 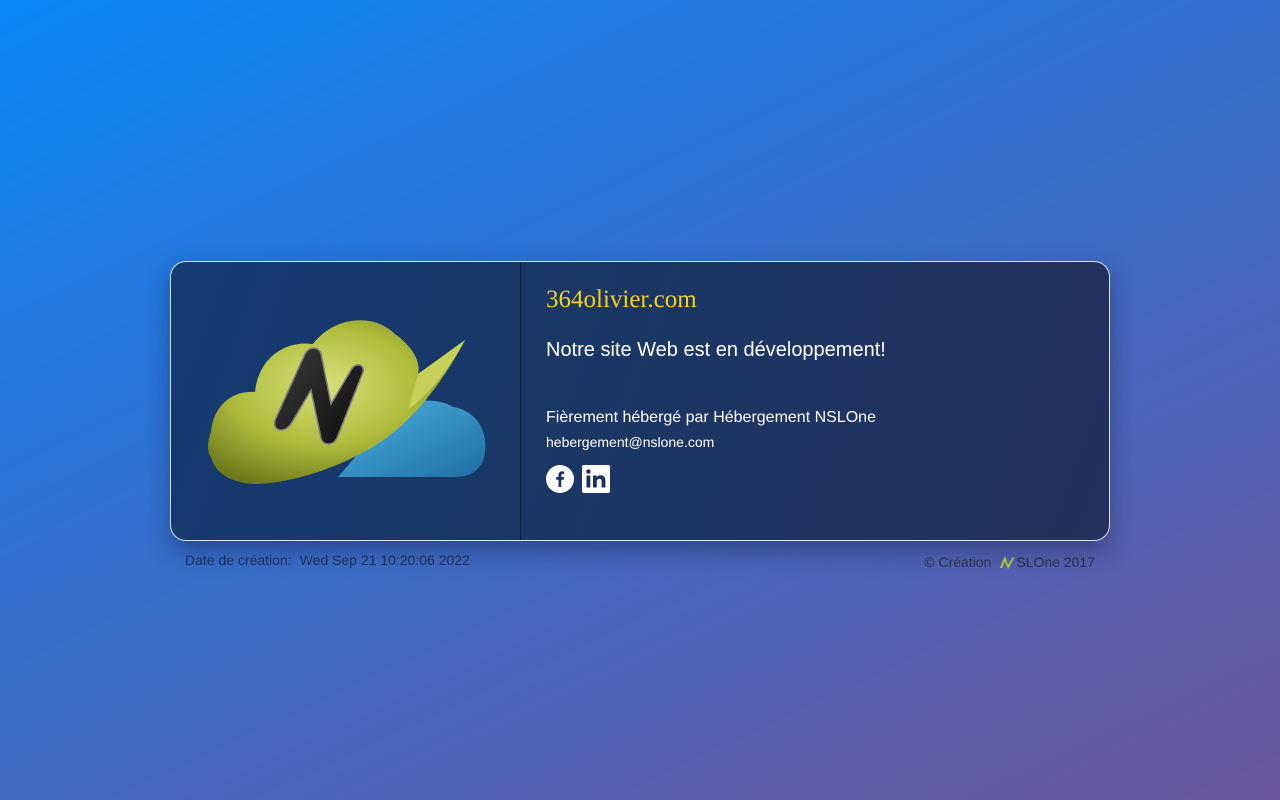 What do you see at coordinates (384, 560) in the screenshot?
I see `creation-date-value: Wed Sep 21 10:20:06 2022` at bounding box center [384, 560].